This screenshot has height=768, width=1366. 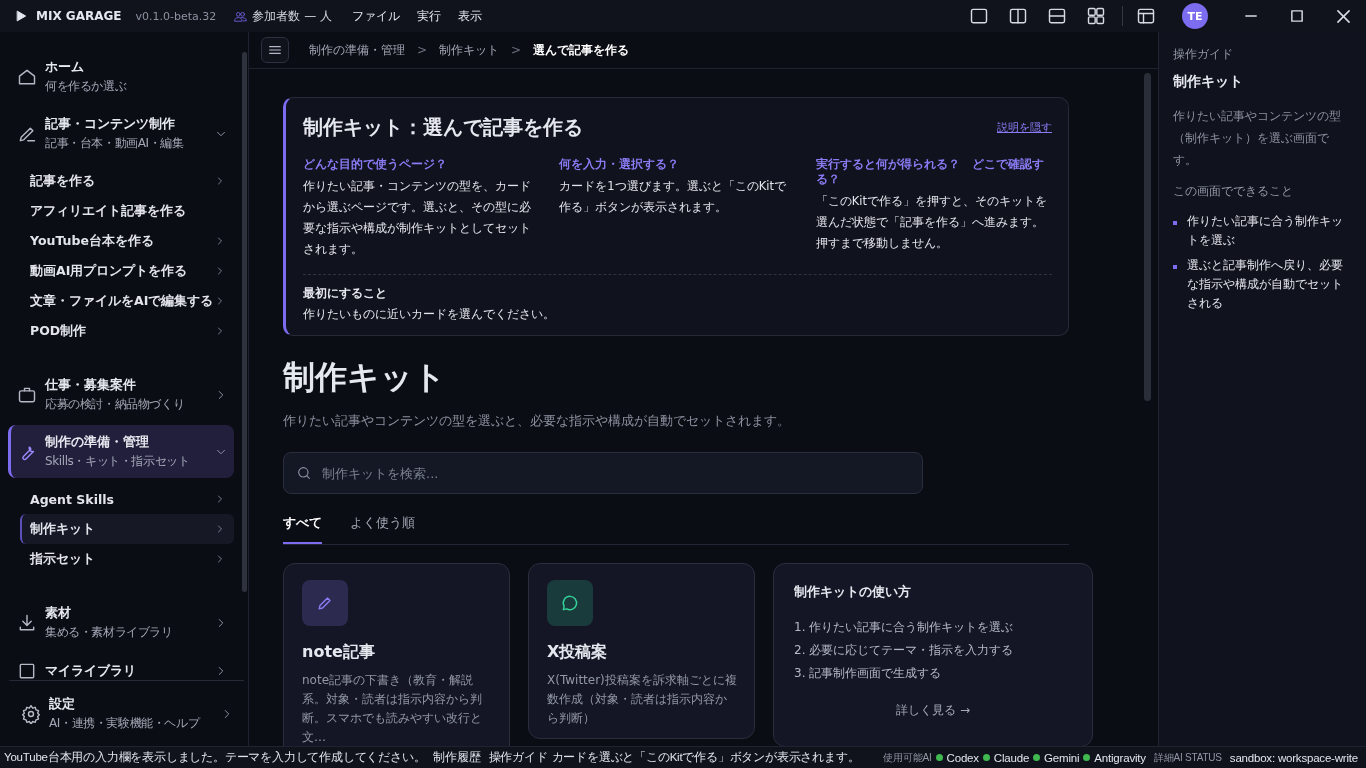 What do you see at coordinates (127, 559) in the screenshot?
I see `nav-item: 指示セット` at bounding box center [127, 559].